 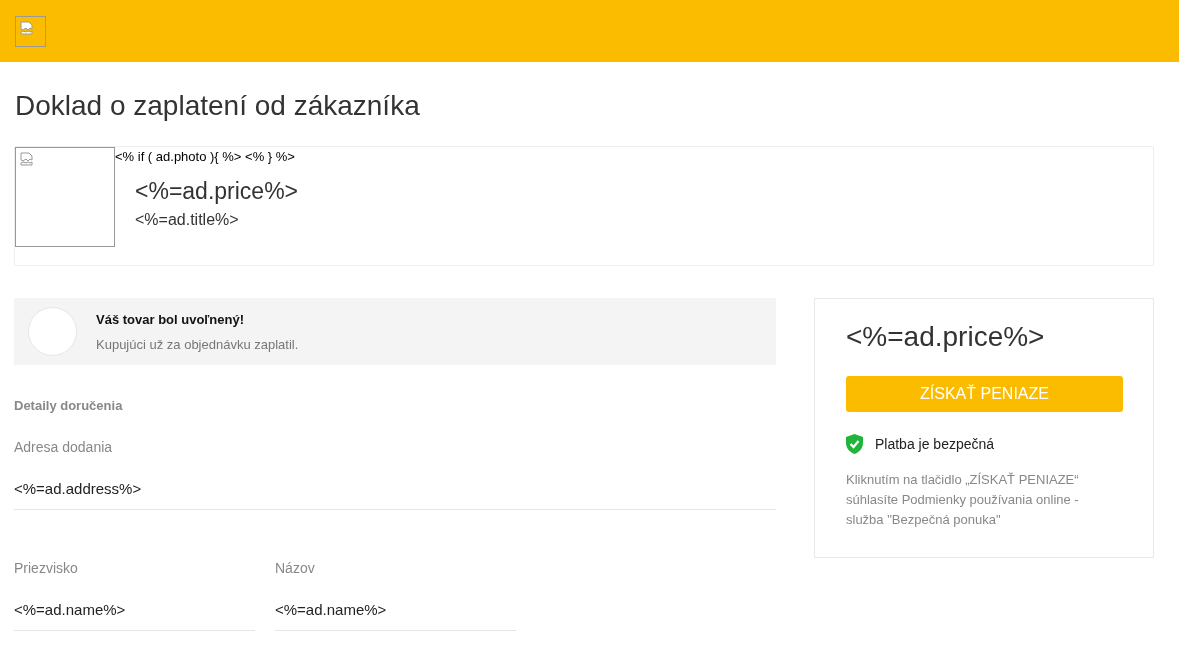 I want to click on section-heading: Detaily doručenia, so click(x=69, y=405).